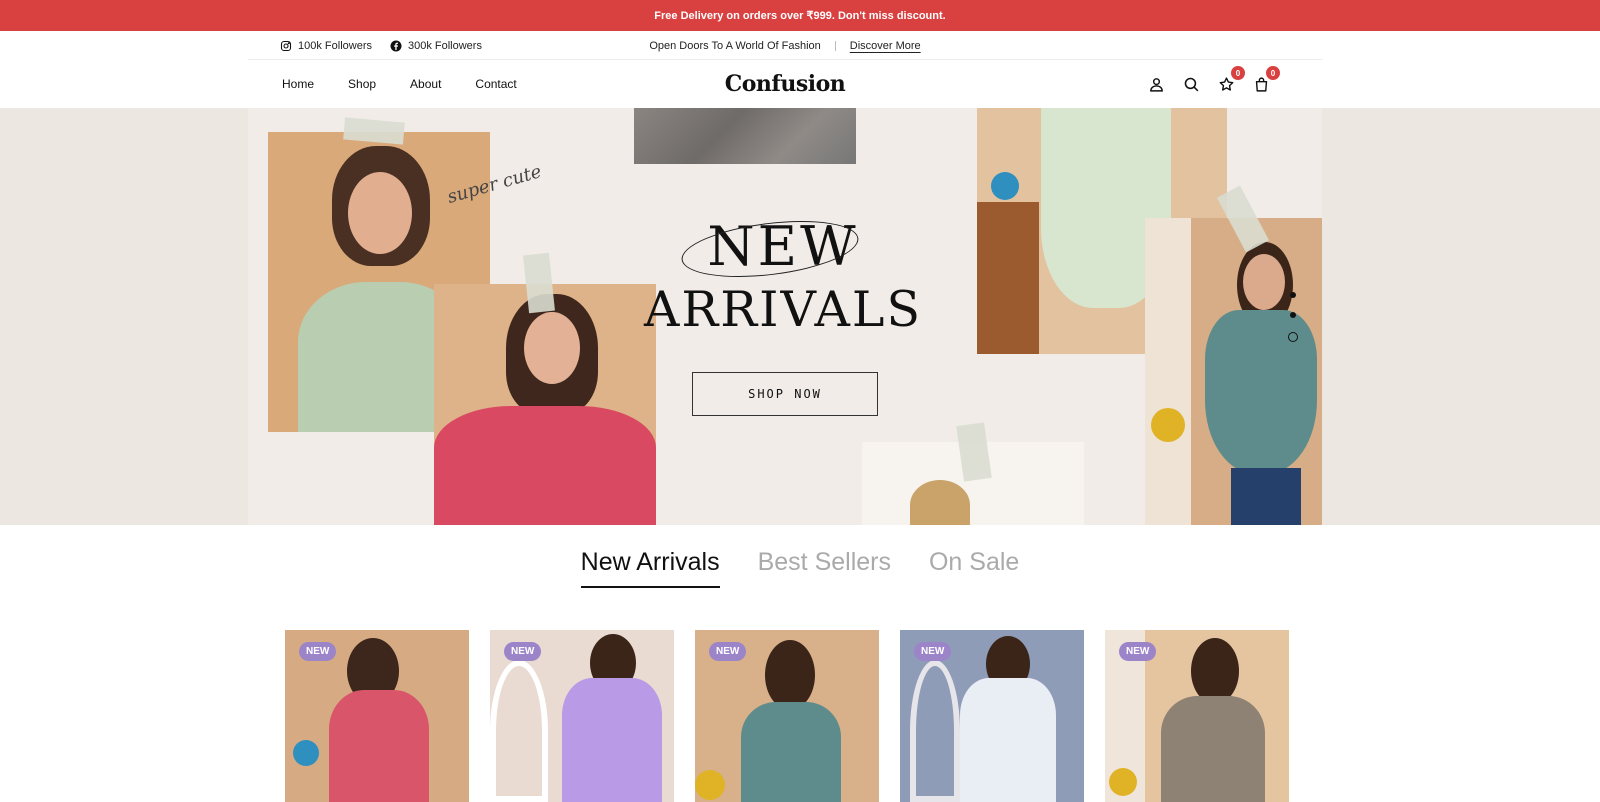 This screenshot has width=1600, height=802. I want to click on slide-dot-3-active, so click(1293, 337).